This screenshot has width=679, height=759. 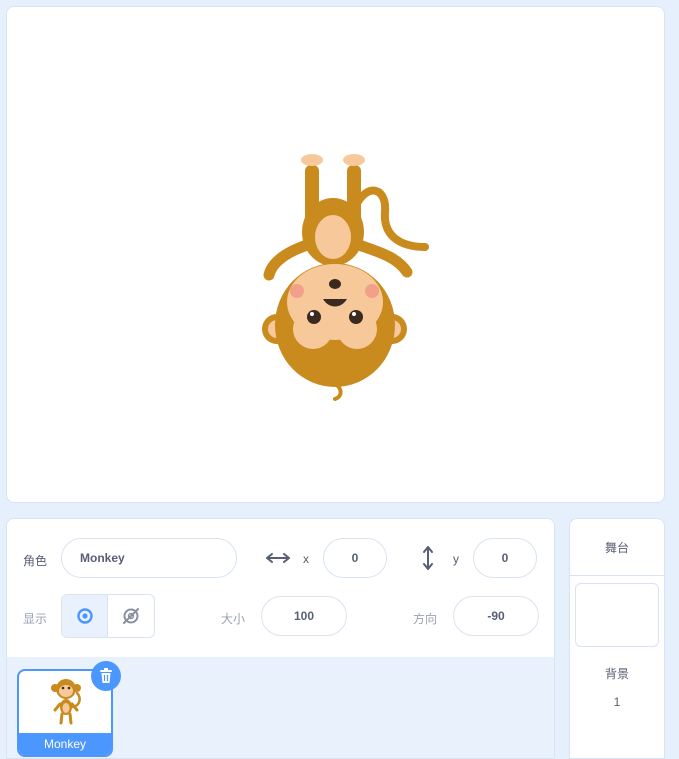 I want to click on stage-title: 舞台, so click(x=617, y=547).